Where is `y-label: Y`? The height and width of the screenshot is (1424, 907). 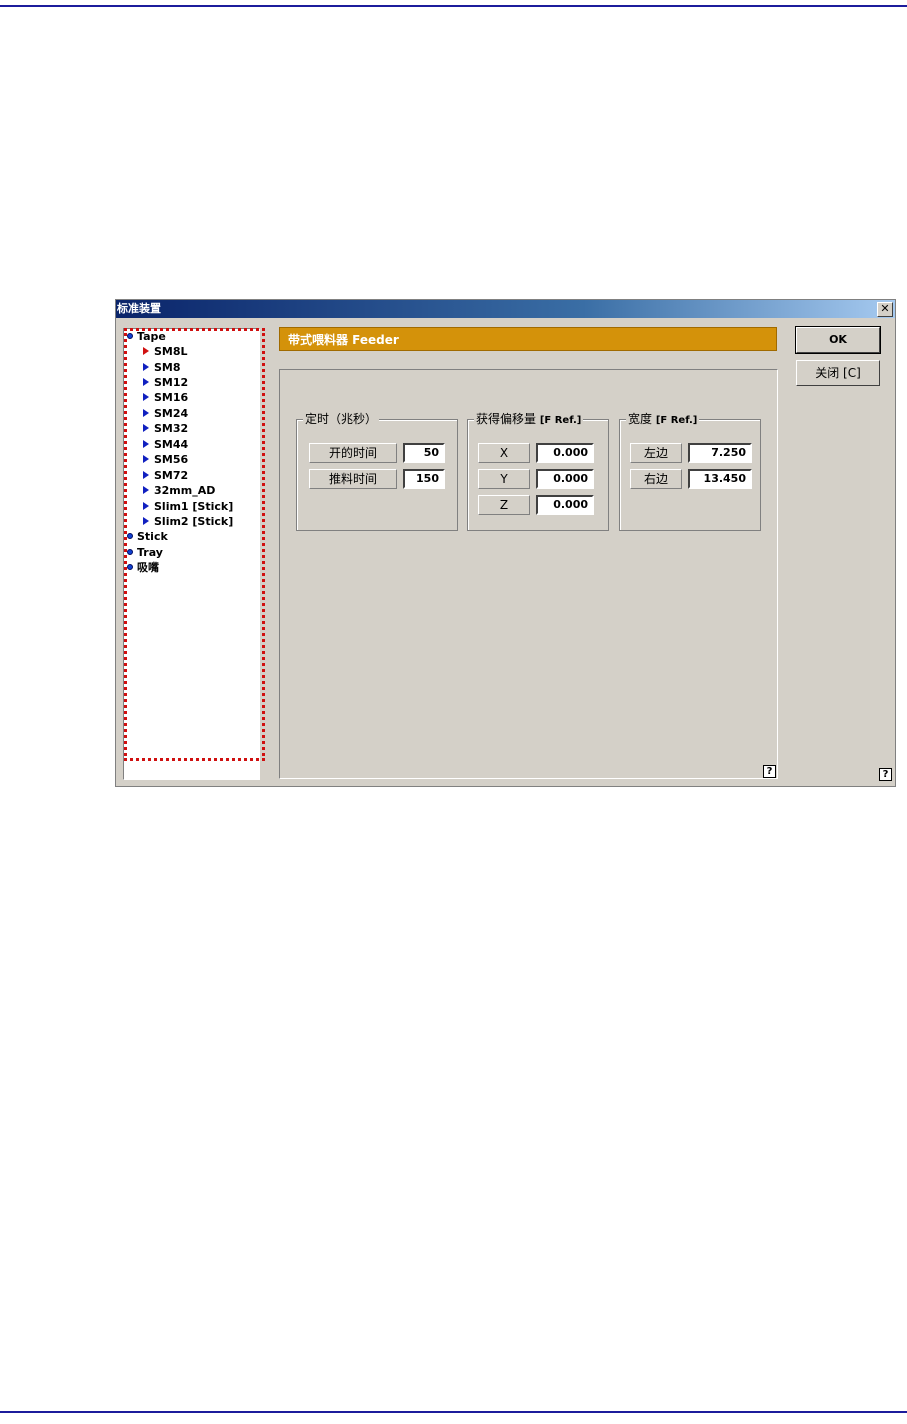
y-label: Y is located at coordinates (504, 479).